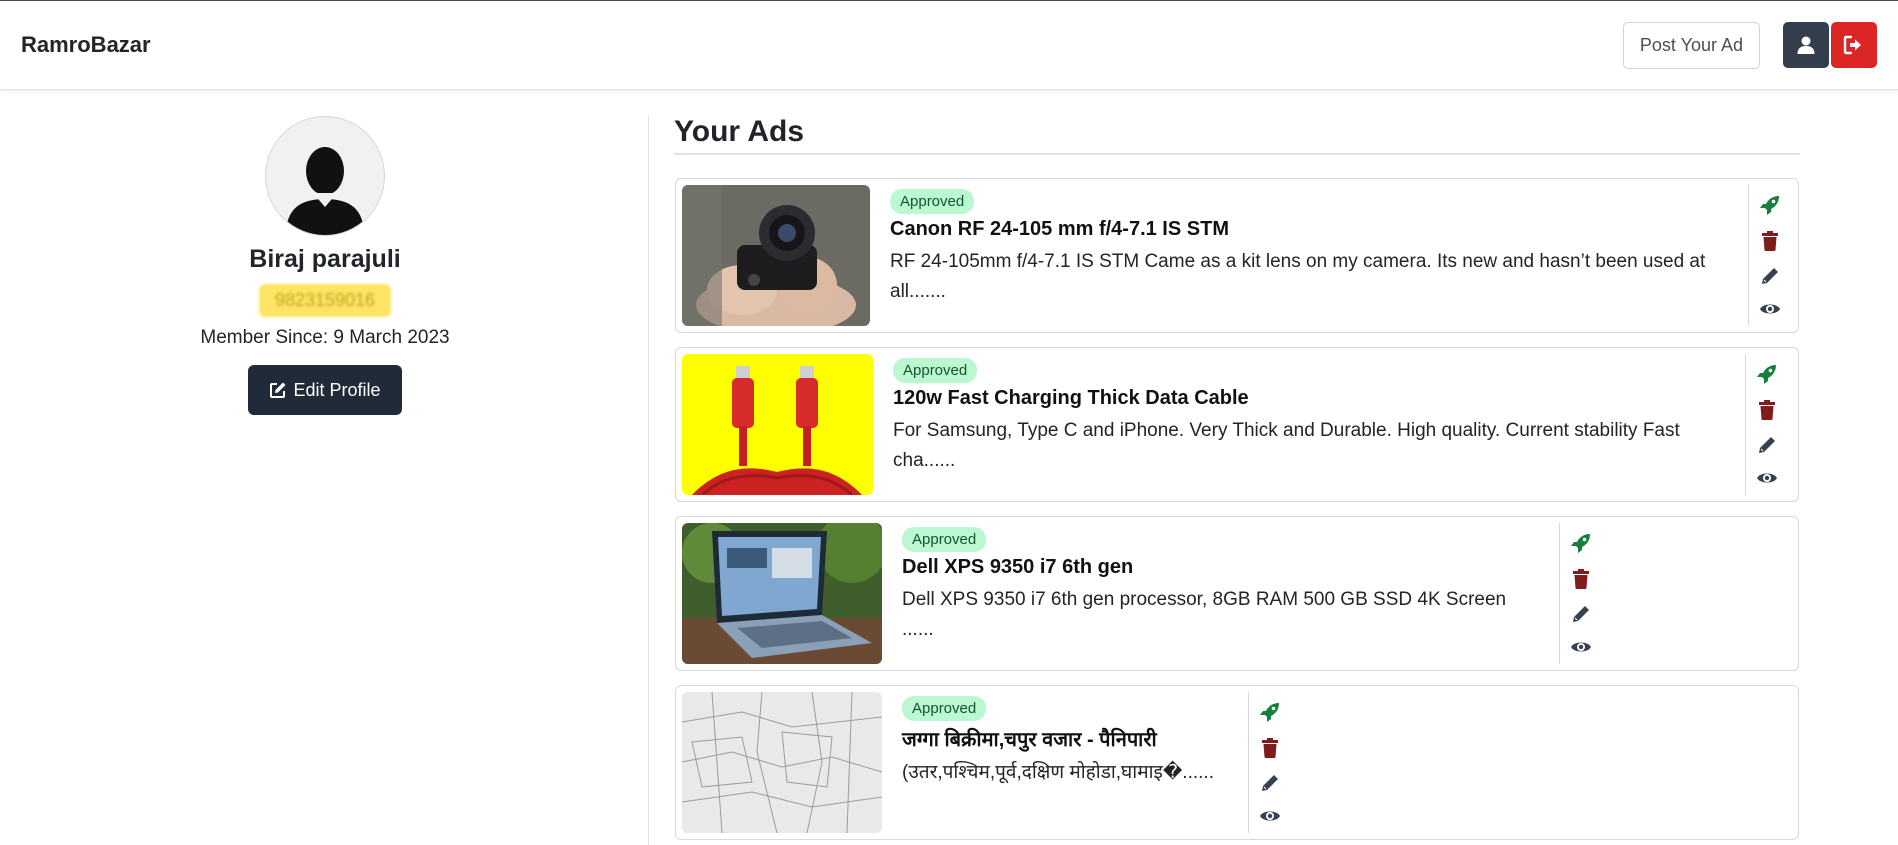 This screenshot has width=1898, height=845. What do you see at coordinates (1310, 398) in the screenshot?
I see `ad-title: 120w Fast Charging Thick Data Cable` at bounding box center [1310, 398].